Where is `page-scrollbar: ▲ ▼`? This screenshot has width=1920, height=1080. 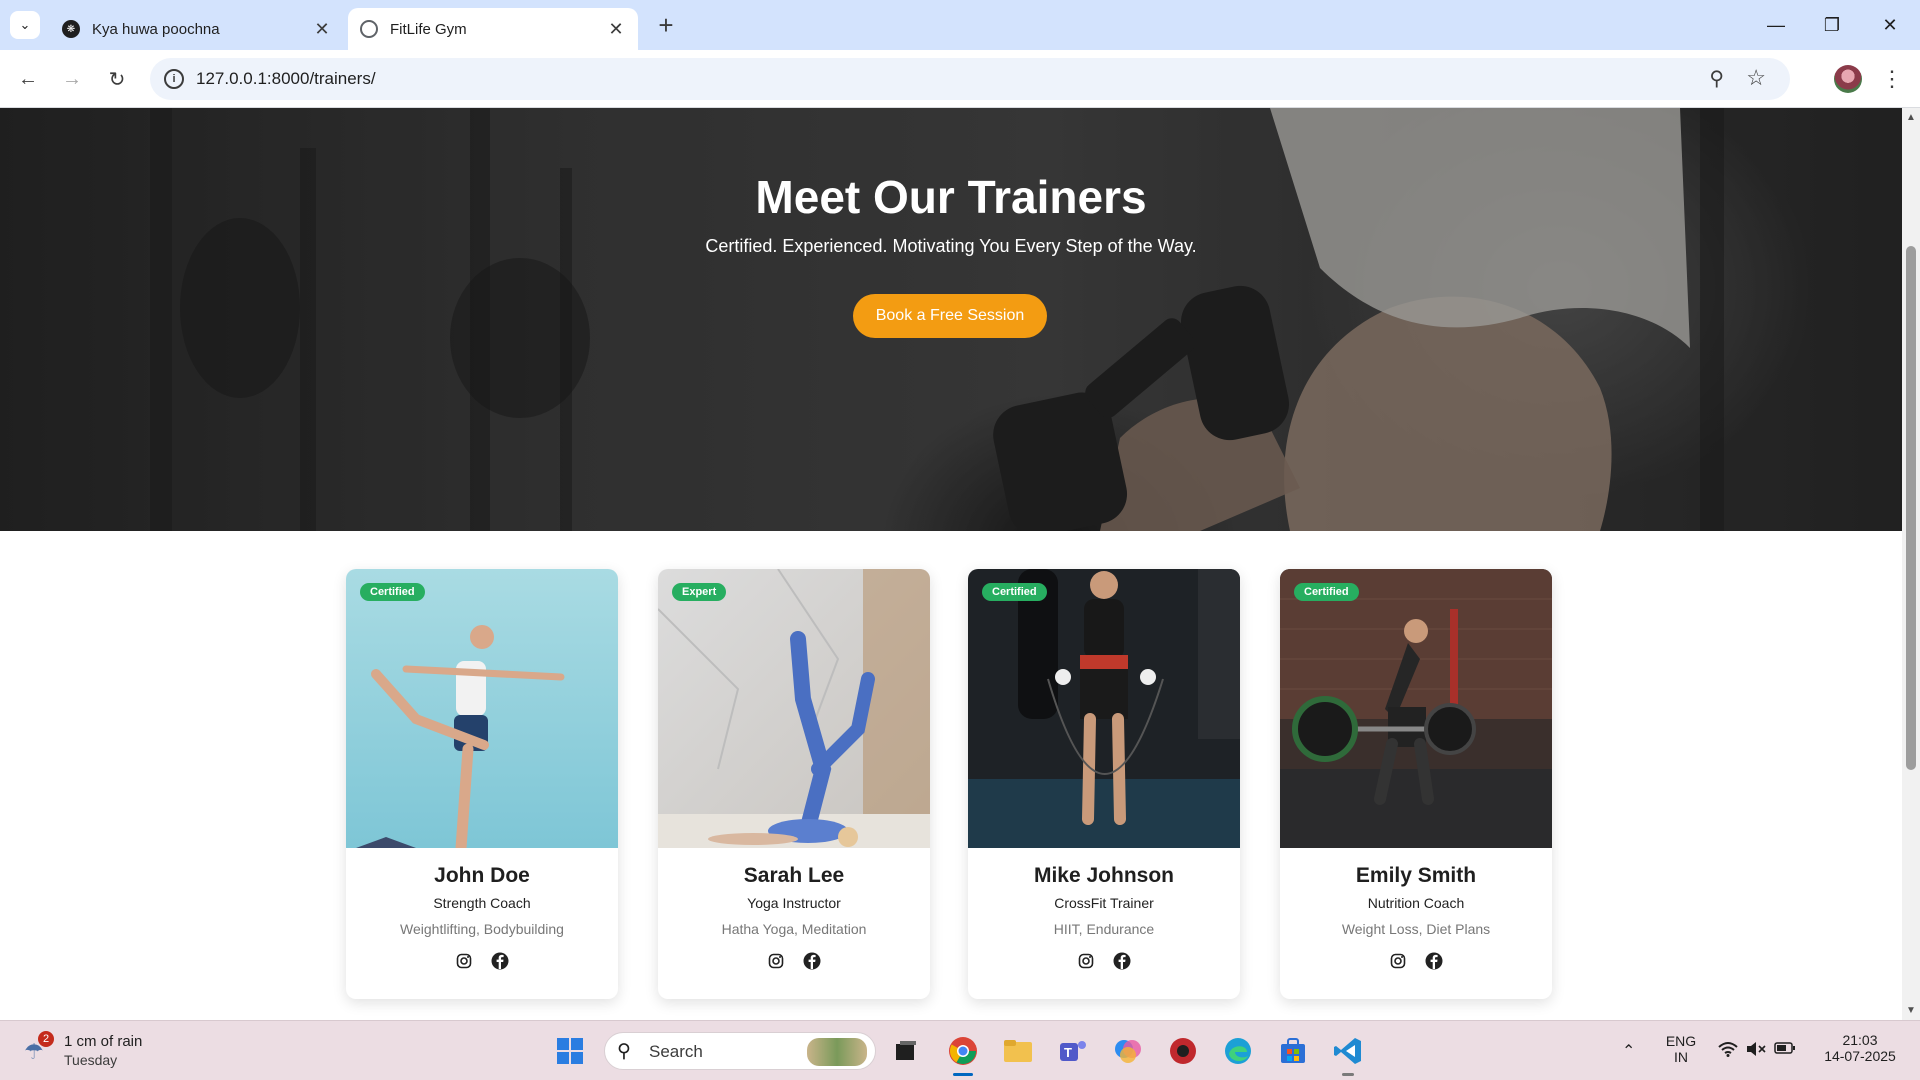
page-scrollbar: ▲ ▼ is located at coordinates (1911, 564).